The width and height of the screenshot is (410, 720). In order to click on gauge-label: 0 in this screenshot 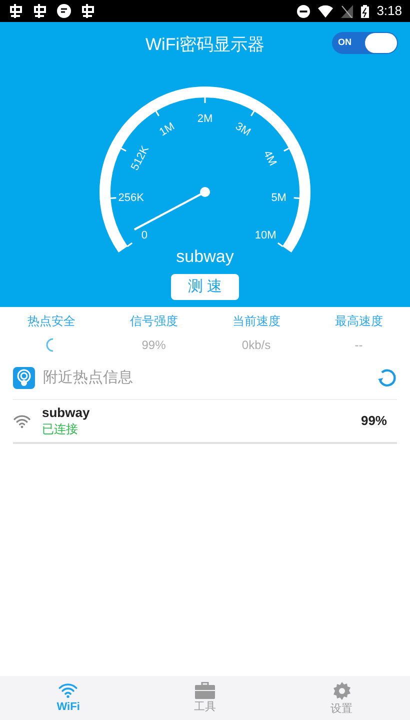, I will do `click(144, 234)`.